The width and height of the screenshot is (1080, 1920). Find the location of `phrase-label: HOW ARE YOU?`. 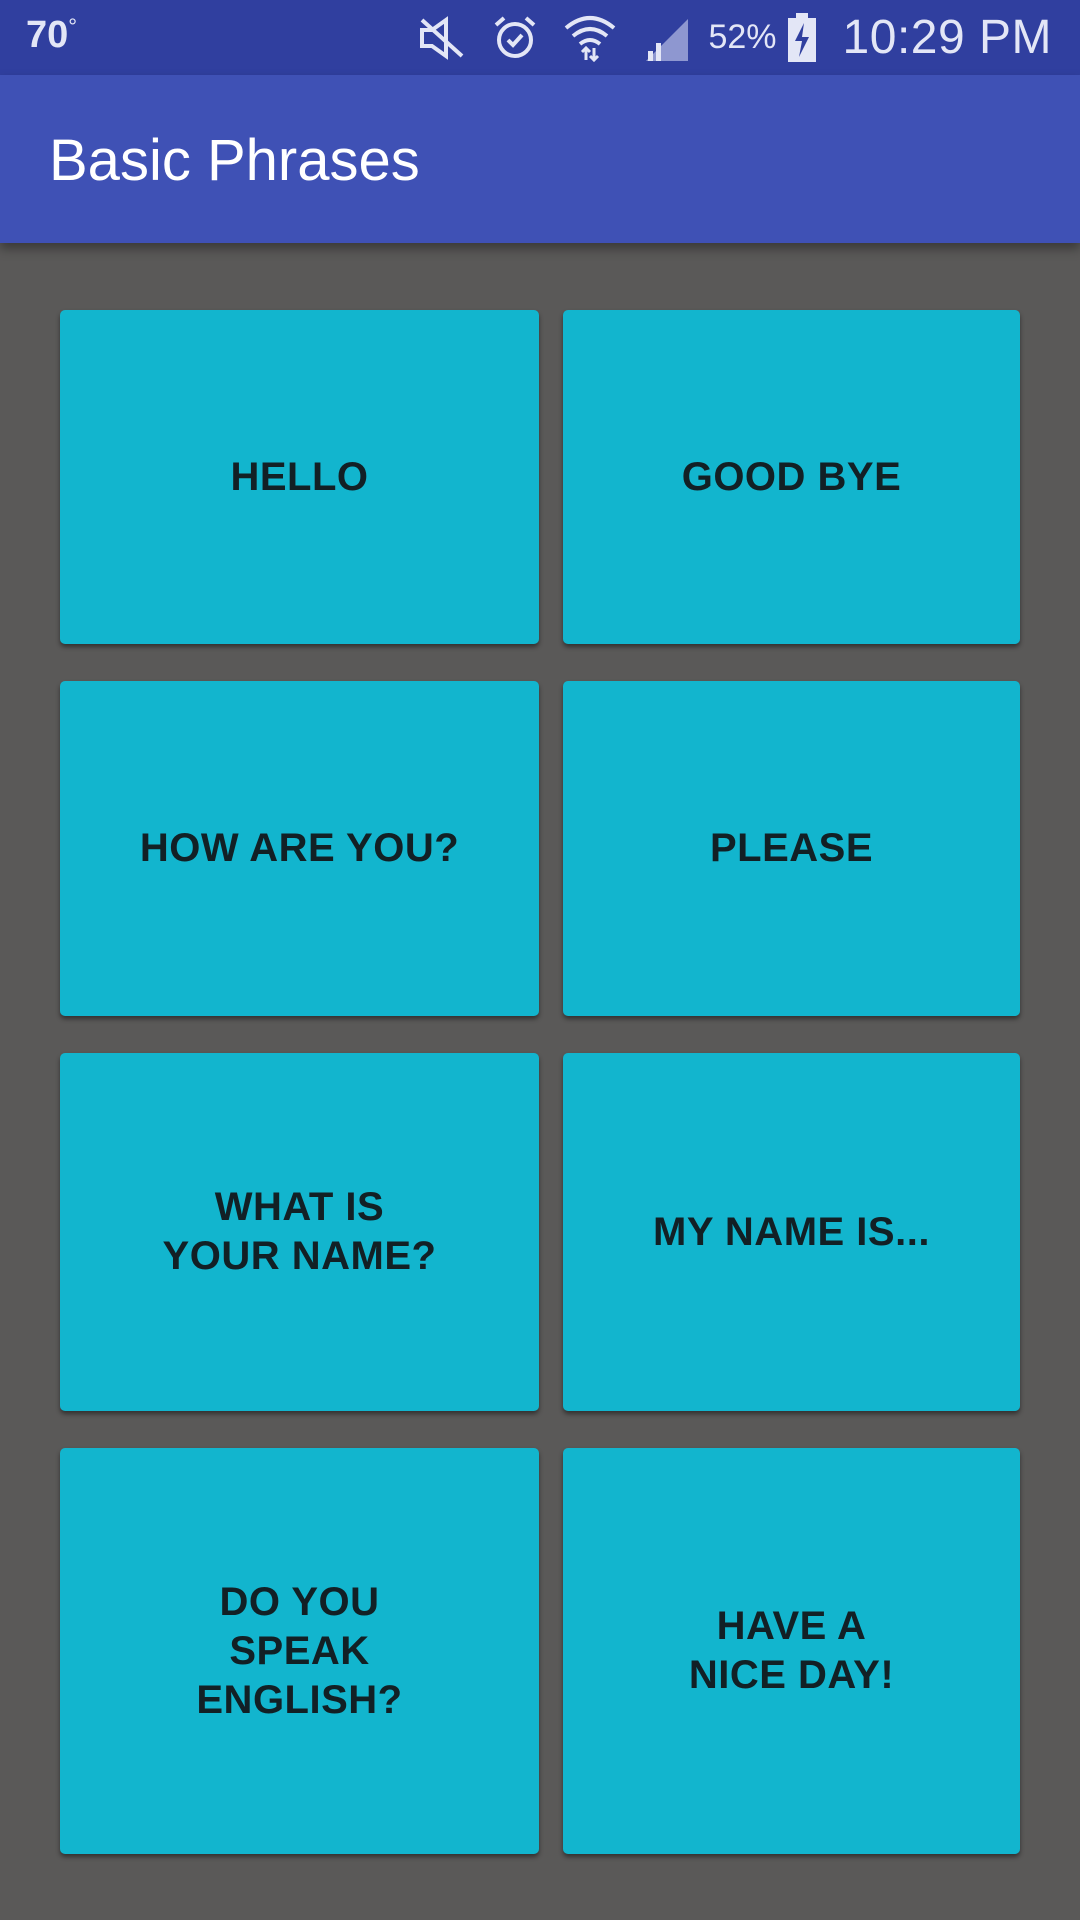

phrase-label: HOW ARE YOU? is located at coordinates (299, 848).